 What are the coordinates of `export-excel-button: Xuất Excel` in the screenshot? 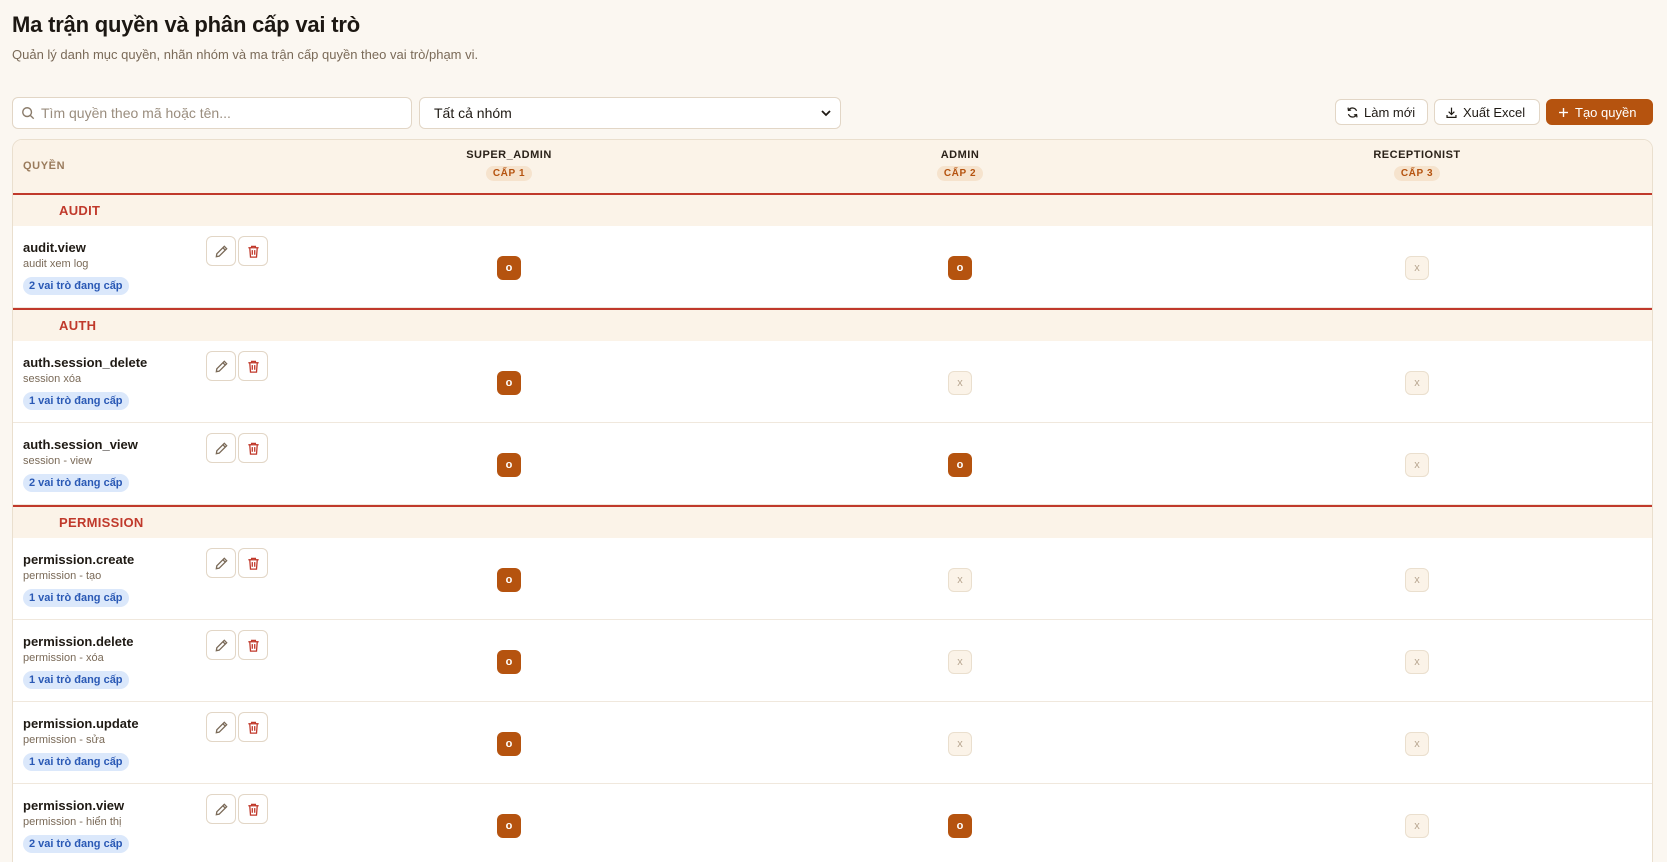 It's located at (1487, 112).